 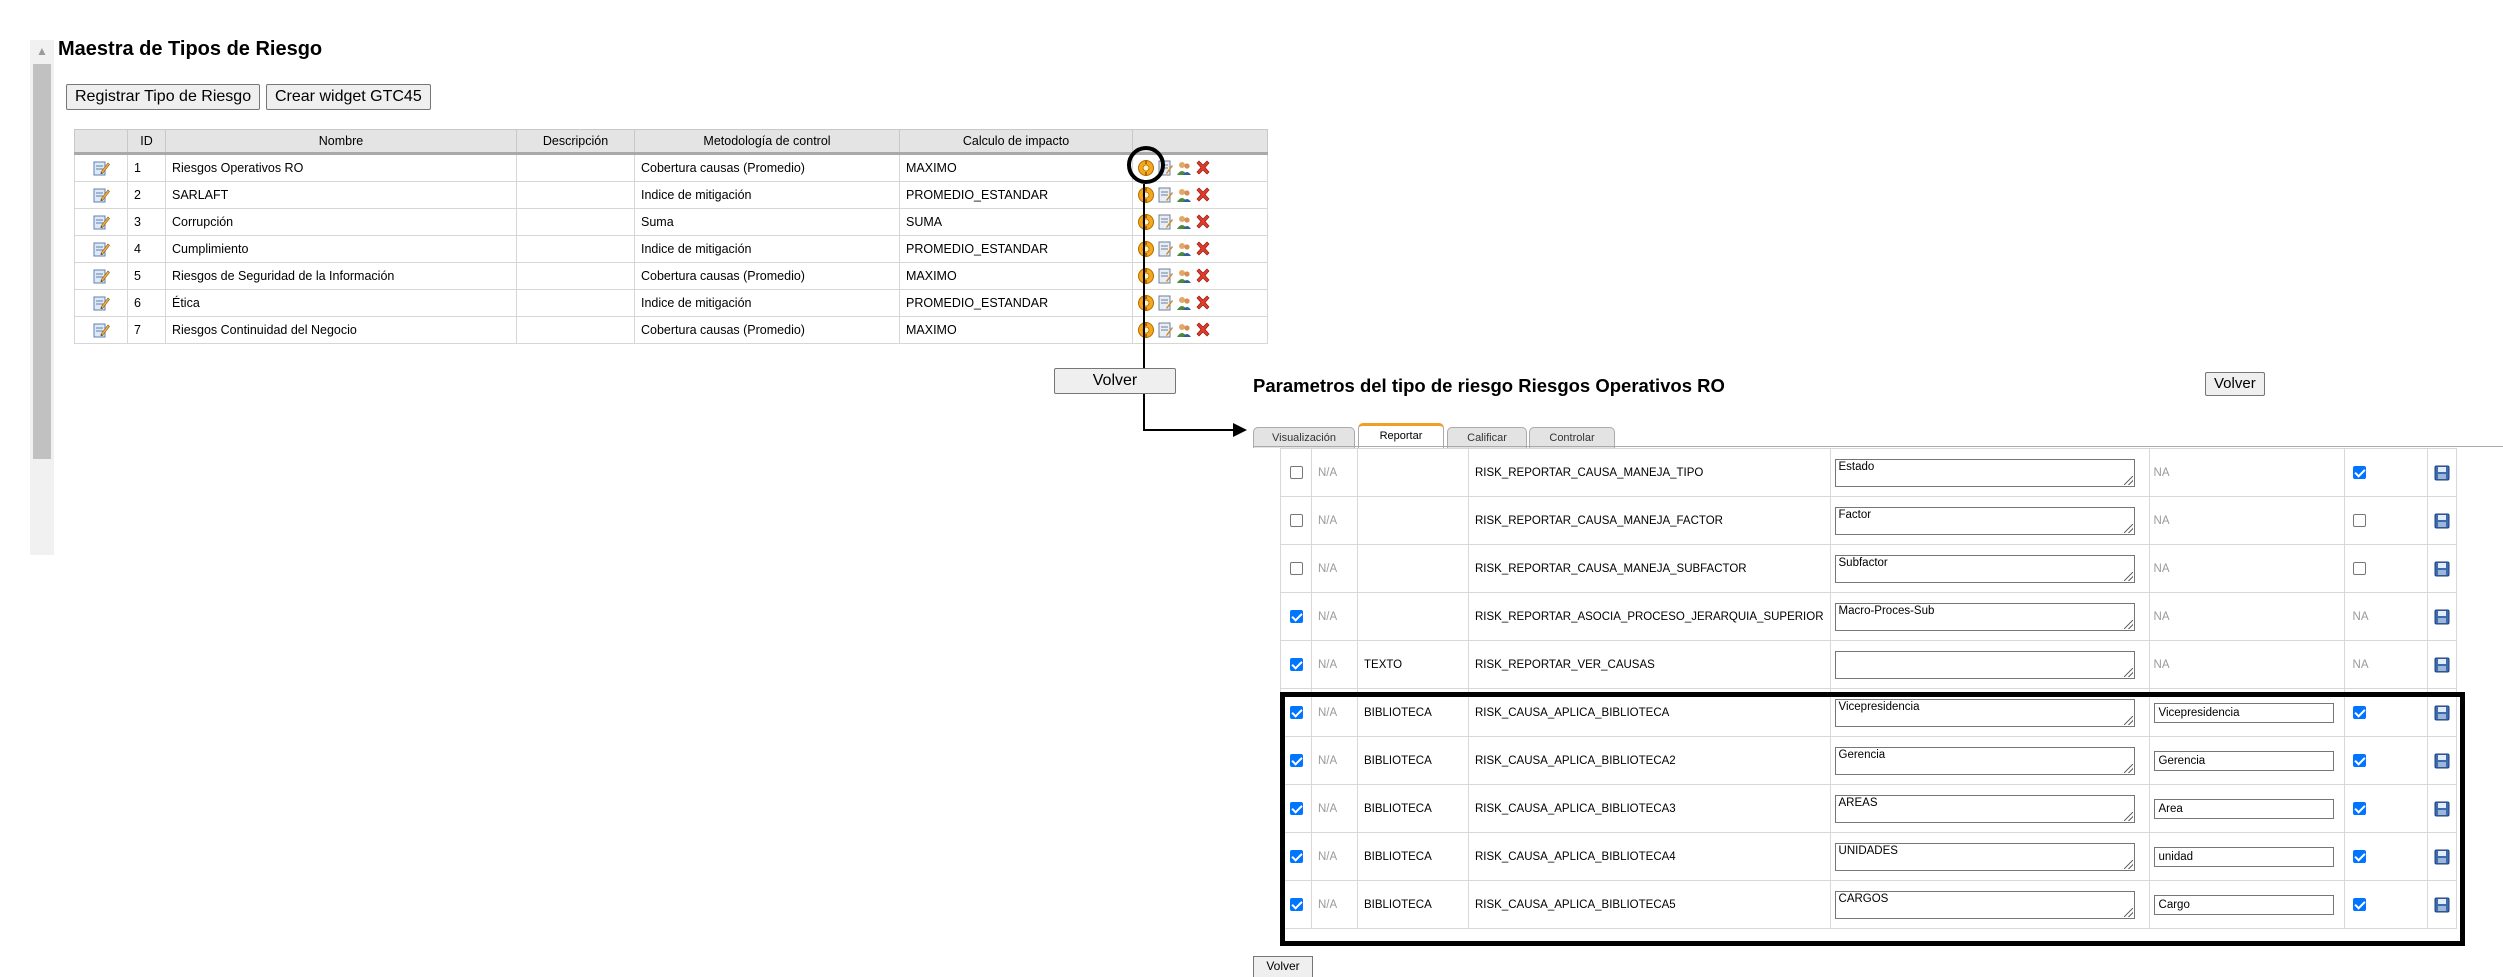 What do you see at coordinates (1304, 437) in the screenshot?
I see `tab-visualizacion: Visualización` at bounding box center [1304, 437].